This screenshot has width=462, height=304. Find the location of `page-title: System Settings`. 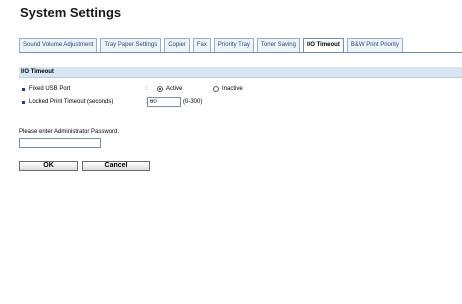

page-title: System Settings is located at coordinates (71, 12).